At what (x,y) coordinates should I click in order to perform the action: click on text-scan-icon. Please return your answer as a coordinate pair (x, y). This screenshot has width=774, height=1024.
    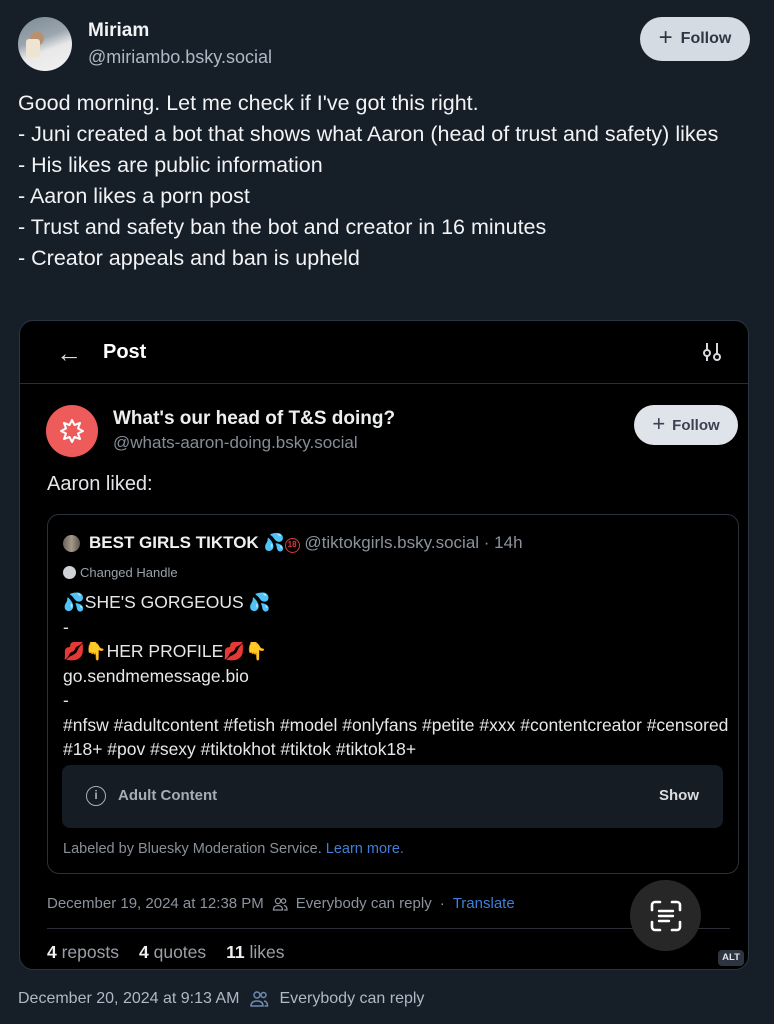
    Looking at the image, I should click on (665, 915).